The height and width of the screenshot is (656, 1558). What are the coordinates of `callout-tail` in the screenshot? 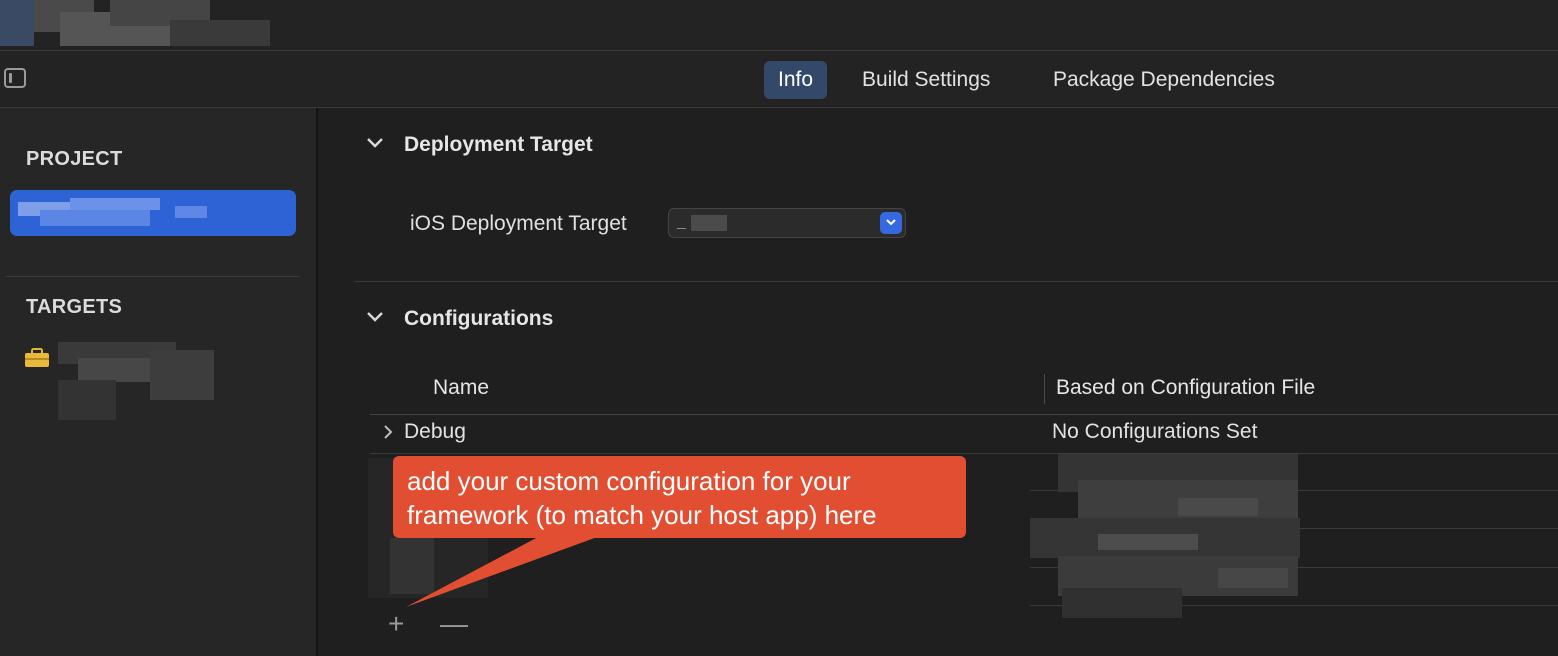 It's located at (503, 571).